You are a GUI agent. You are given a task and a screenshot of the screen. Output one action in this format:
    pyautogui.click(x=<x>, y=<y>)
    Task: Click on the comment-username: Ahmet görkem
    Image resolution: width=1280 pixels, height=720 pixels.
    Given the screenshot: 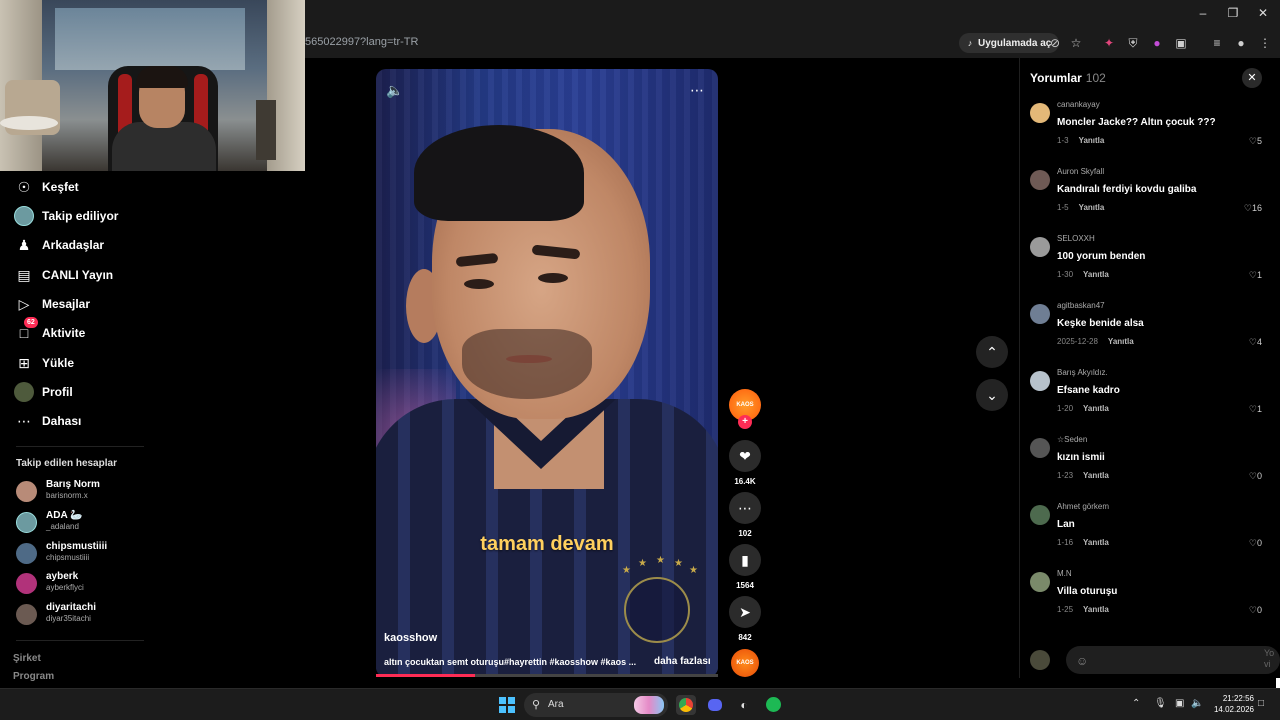 What is the action you would take?
    pyautogui.click(x=1083, y=506)
    